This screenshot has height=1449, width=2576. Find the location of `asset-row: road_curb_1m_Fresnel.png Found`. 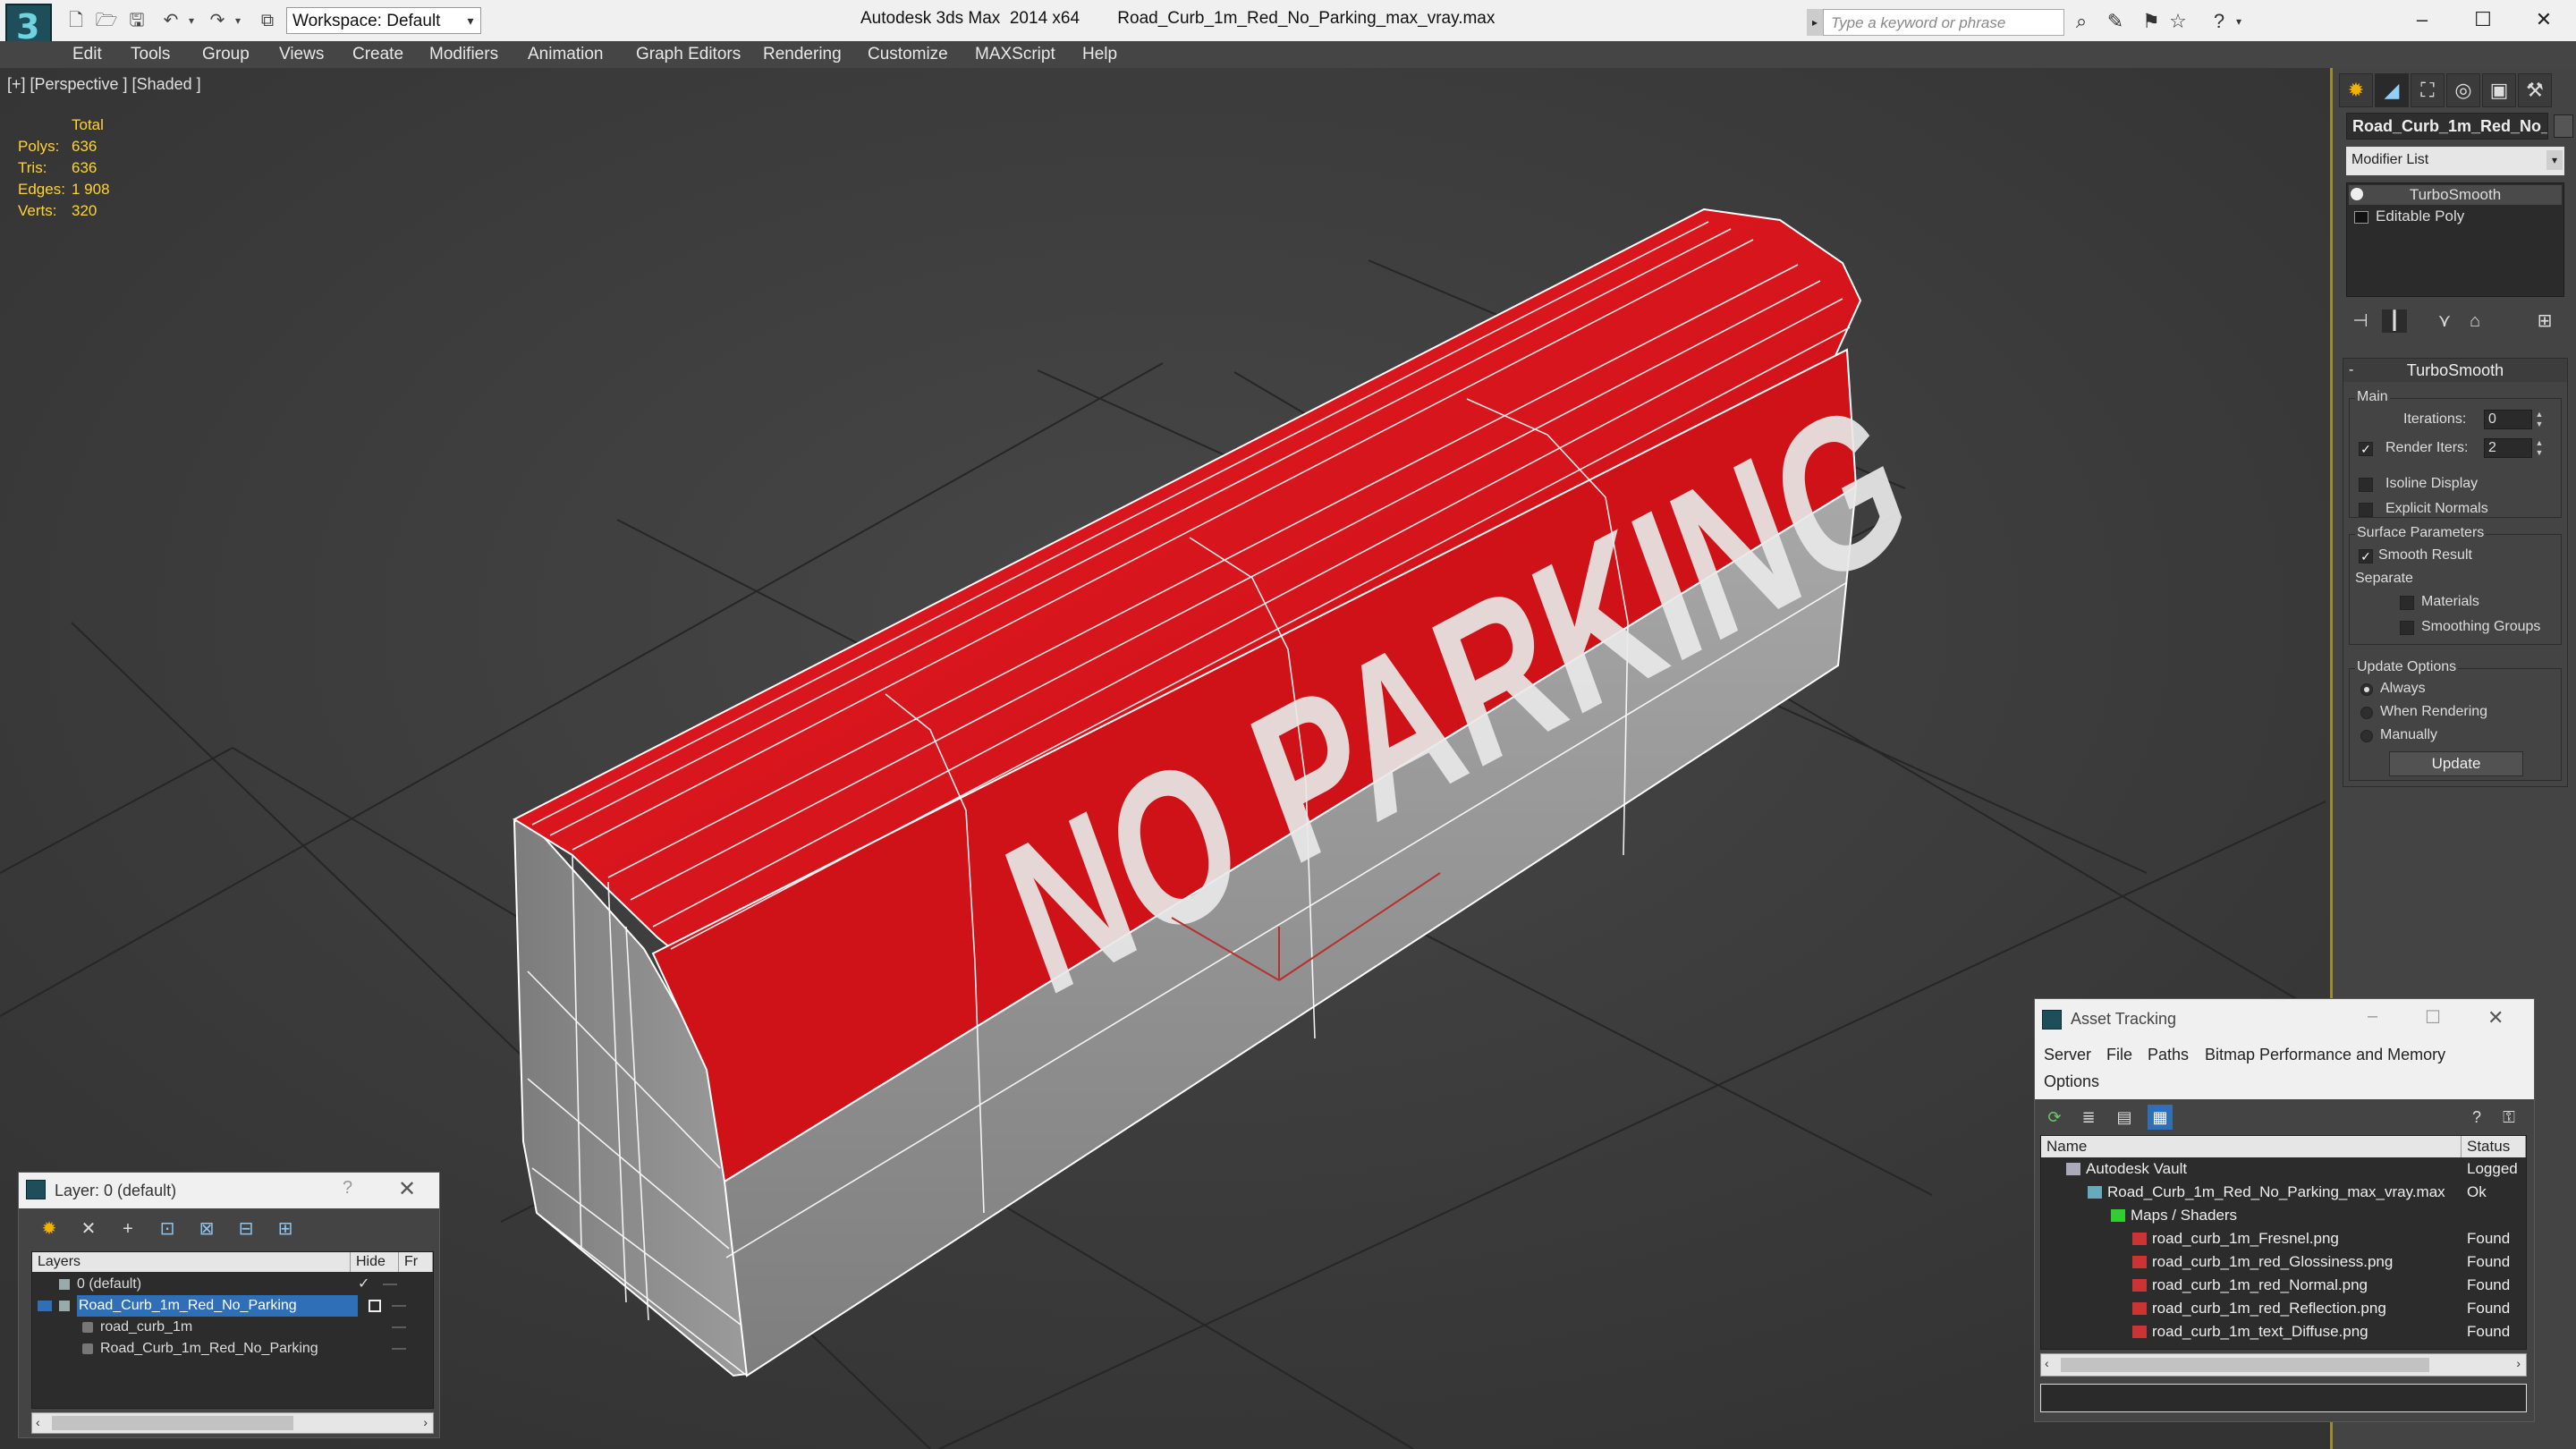

asset-row: road_curb_1m_Fresnel.png Found is located at coordinates (2283, 1238).